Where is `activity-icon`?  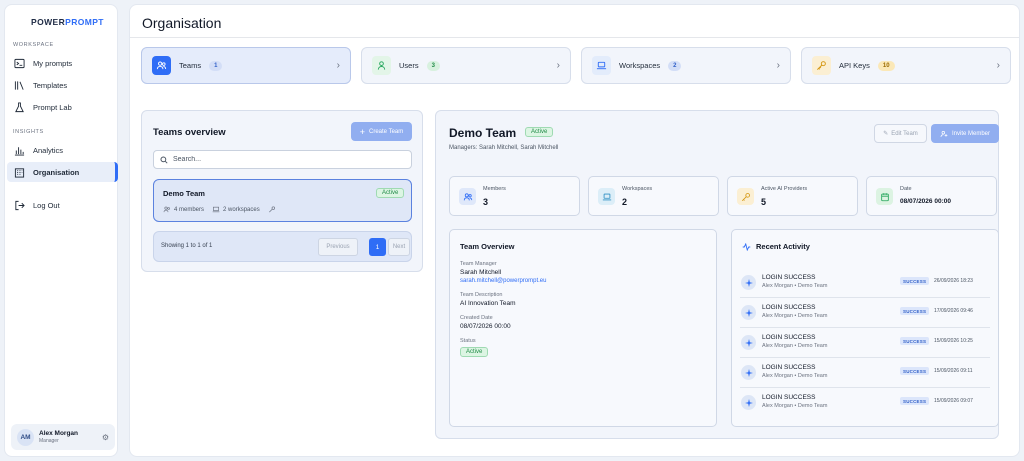 activity-icon is located at coordinates (746, 246).